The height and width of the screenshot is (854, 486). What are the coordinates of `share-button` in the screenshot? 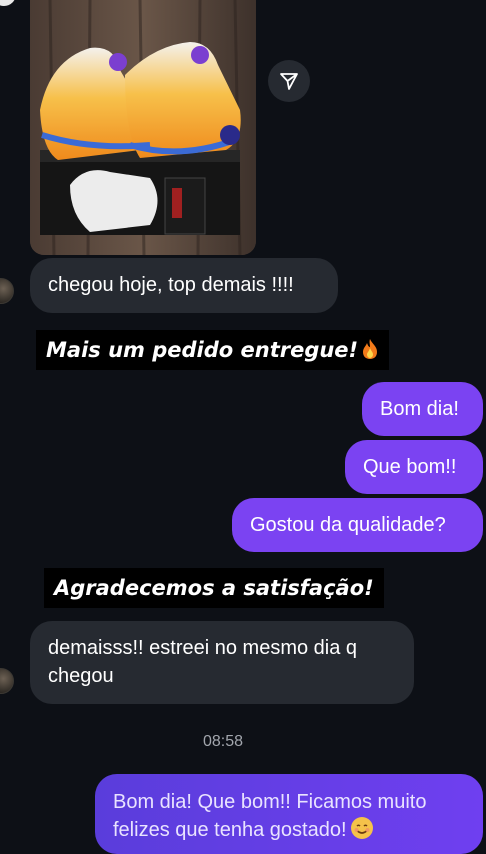 It's located at (289, 81).